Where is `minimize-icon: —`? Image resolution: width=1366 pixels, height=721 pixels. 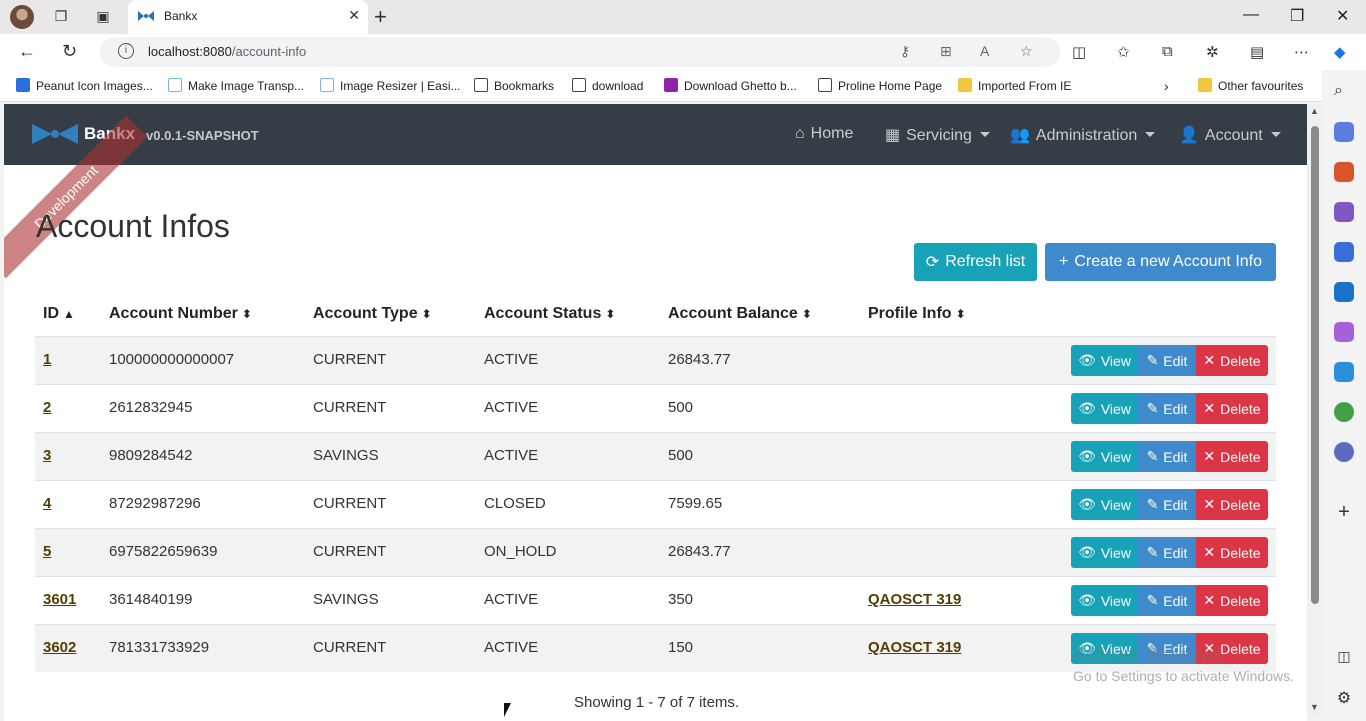 minimize-icon: — is located at coordinates (1251, 15).